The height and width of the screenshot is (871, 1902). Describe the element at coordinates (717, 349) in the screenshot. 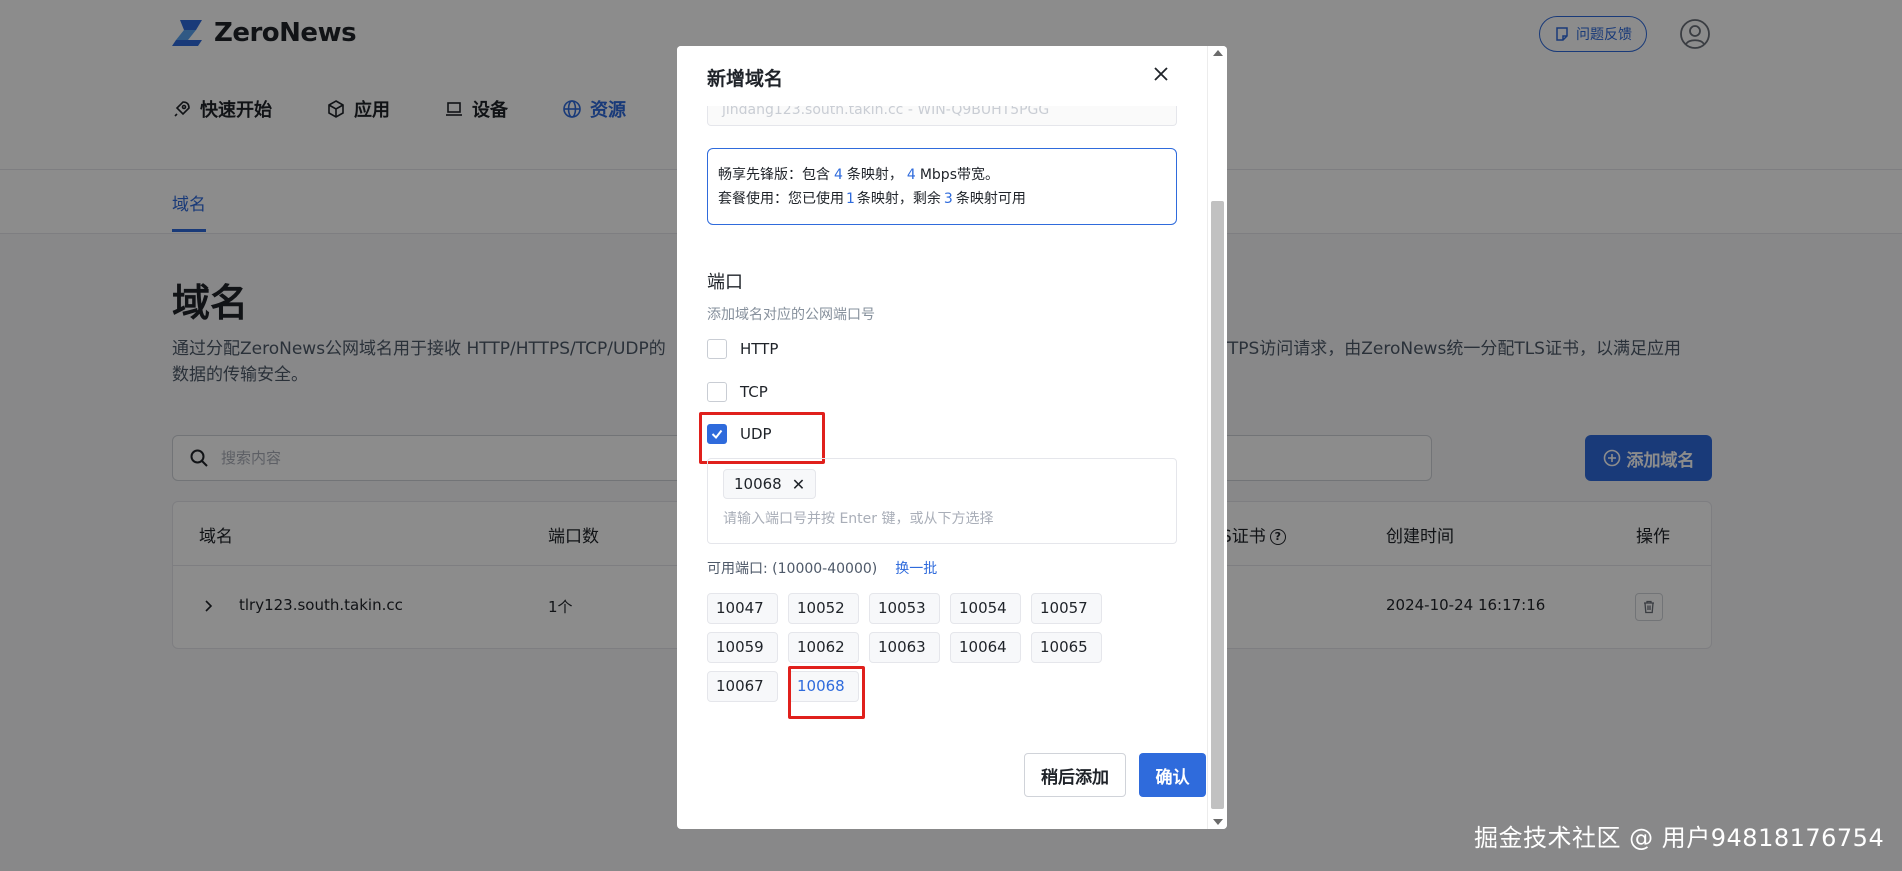

I see `http-checkbox` at that location.